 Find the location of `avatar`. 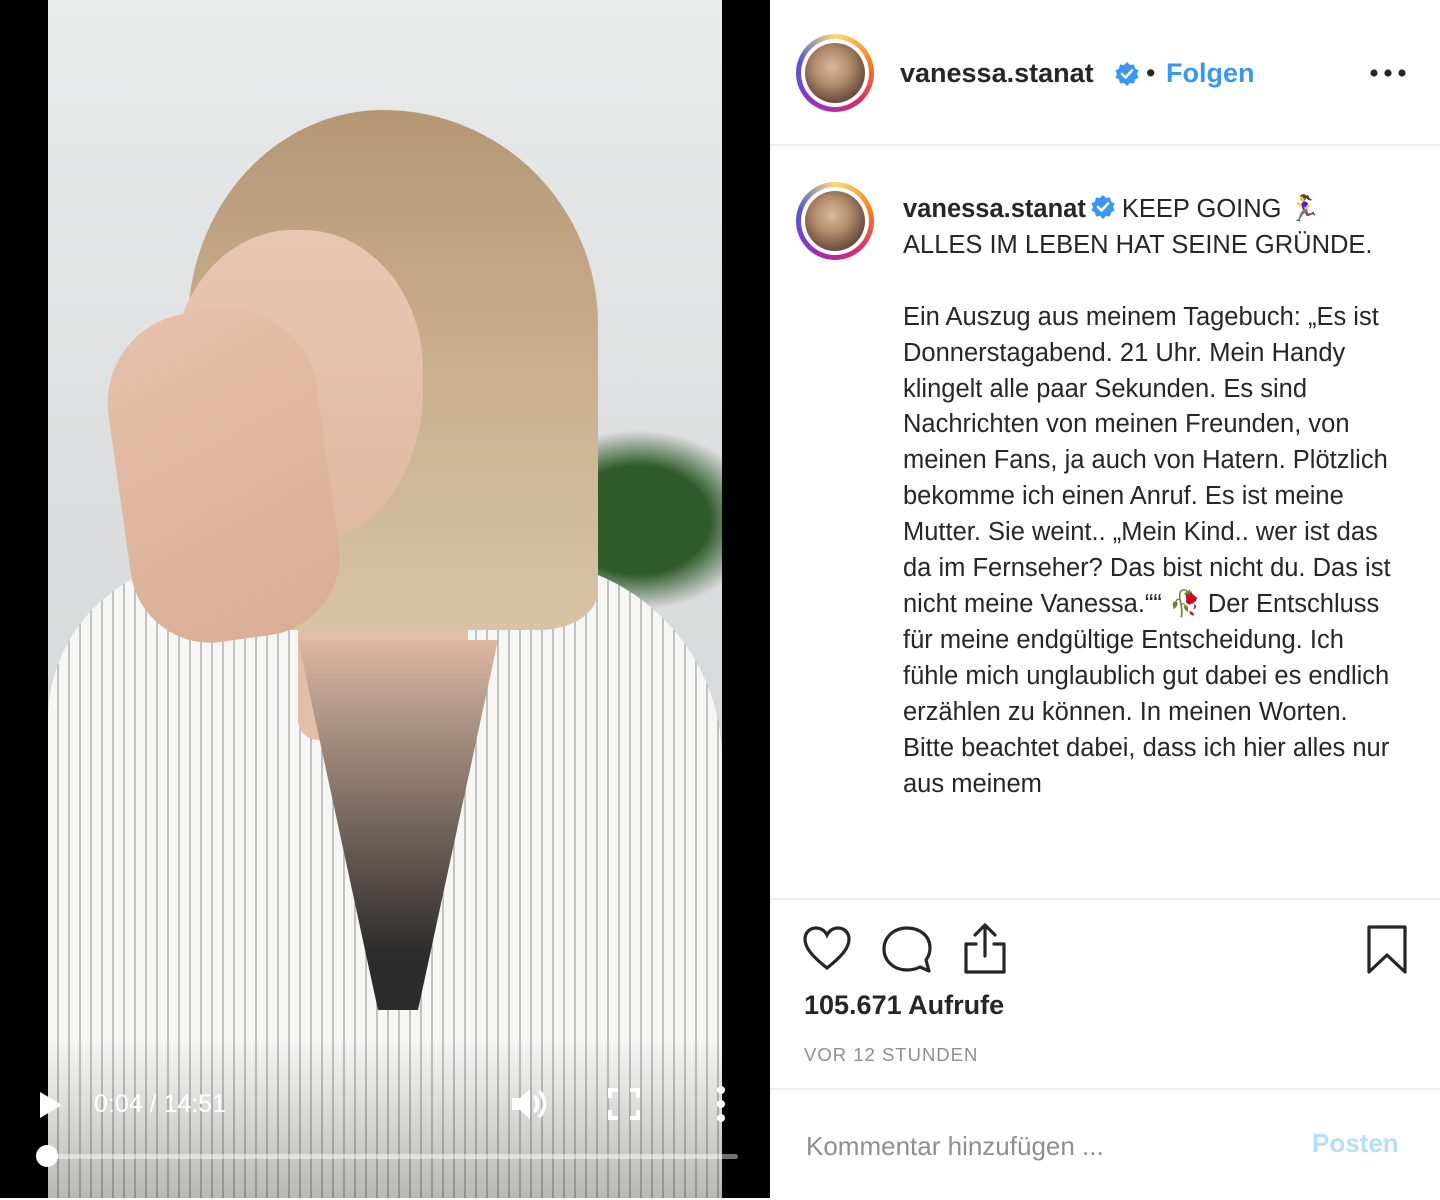

avatar is located at coordinates (835, 73).